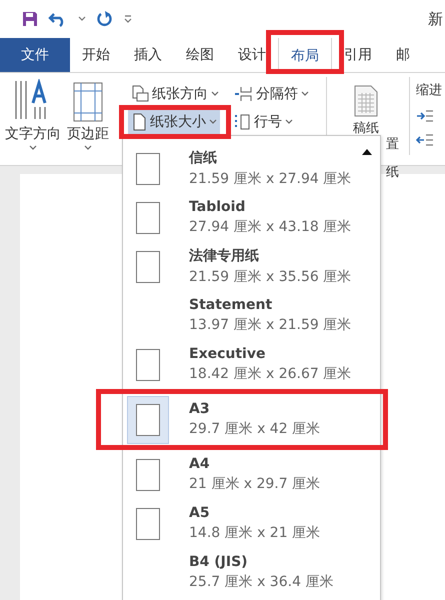 Image resolution: width=445 pixels, height=600 pixels. What do you see at coordinates (175, 94) in the screenshot?
I see `ribbon-button: 纸张方向` at bounding box center [175, 94].